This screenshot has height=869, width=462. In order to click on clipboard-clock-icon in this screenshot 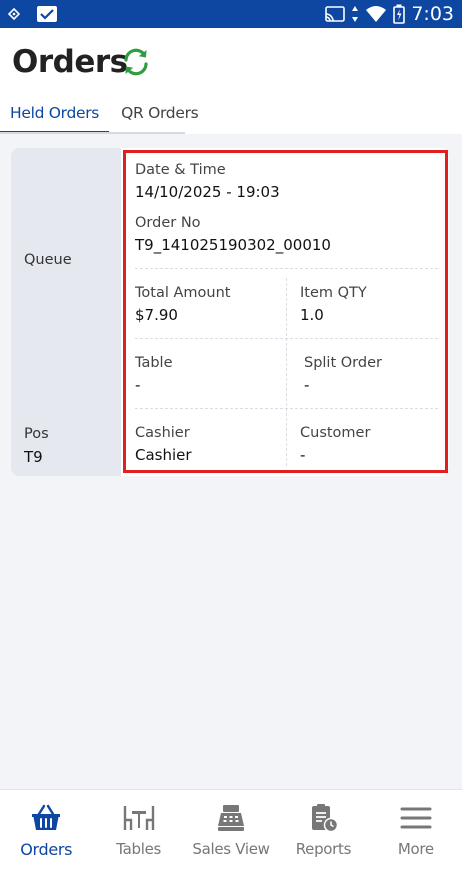, I will do `click(325, 818)`.